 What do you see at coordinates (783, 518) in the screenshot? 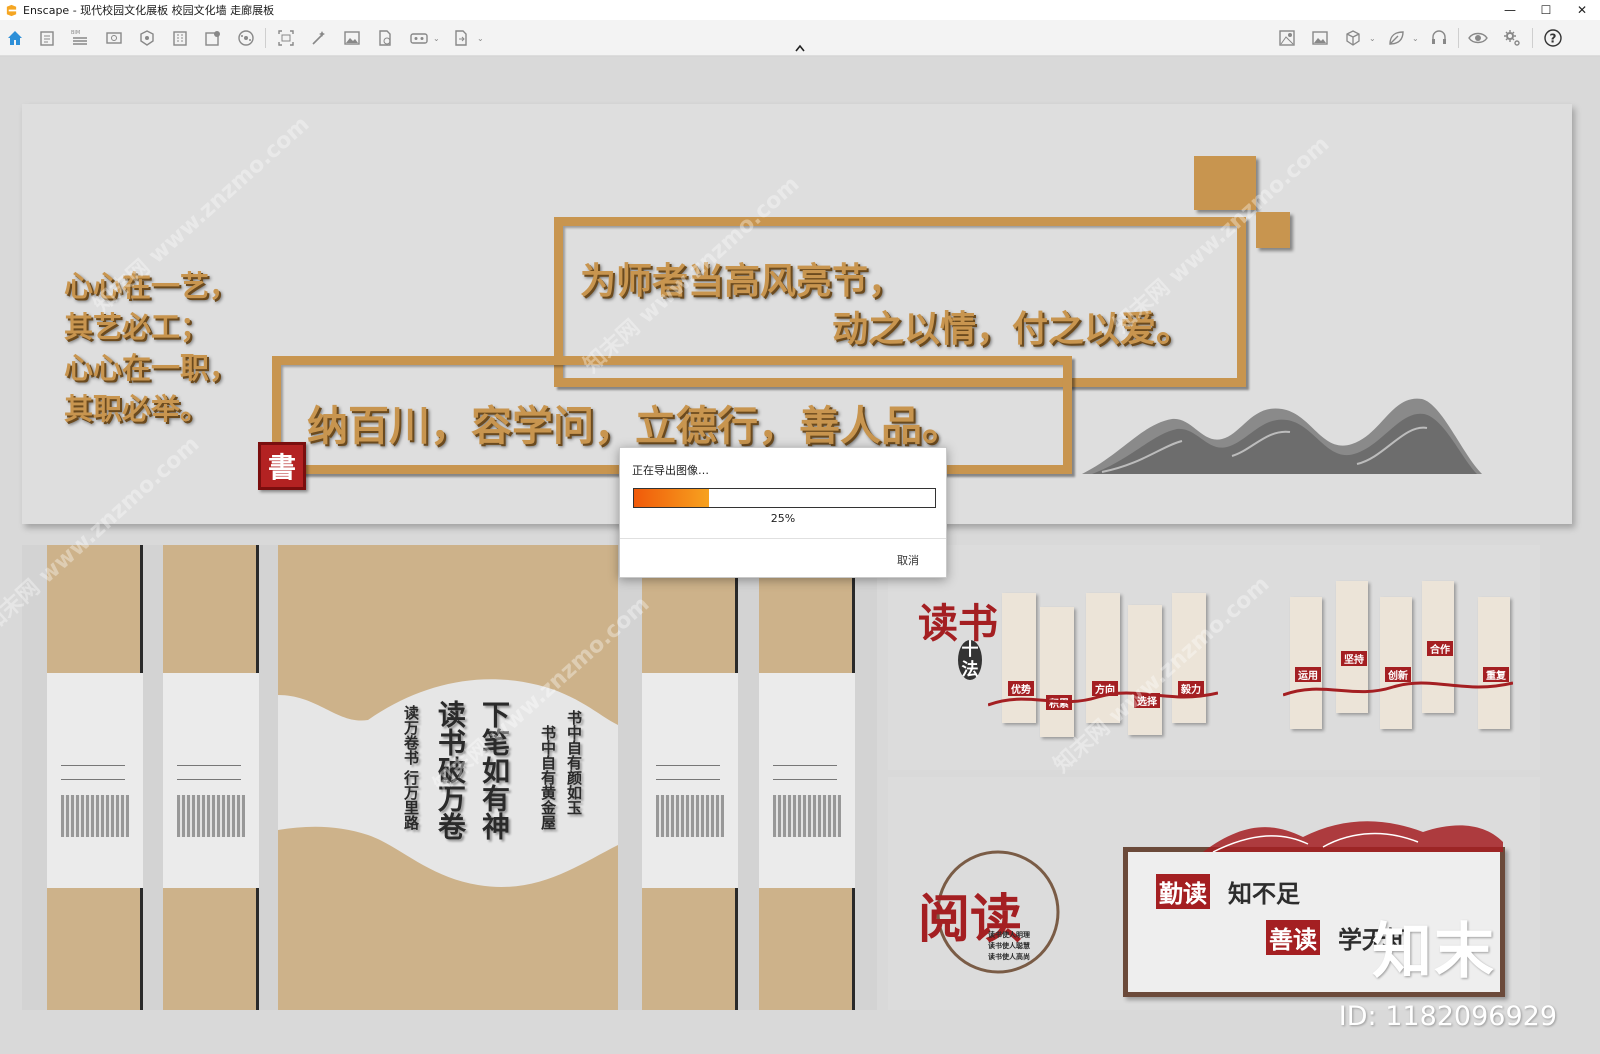
I see `progress-percent-label: 25%` at bounding box center [783, 518].